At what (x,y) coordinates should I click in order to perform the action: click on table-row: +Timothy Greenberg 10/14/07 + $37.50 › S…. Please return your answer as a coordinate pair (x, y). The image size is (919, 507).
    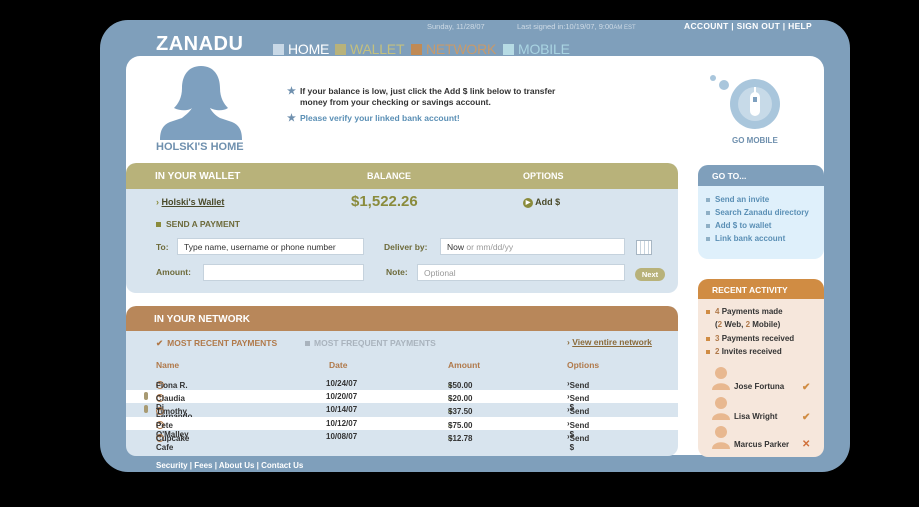
    Looking at the image, I should click on (402, 414).